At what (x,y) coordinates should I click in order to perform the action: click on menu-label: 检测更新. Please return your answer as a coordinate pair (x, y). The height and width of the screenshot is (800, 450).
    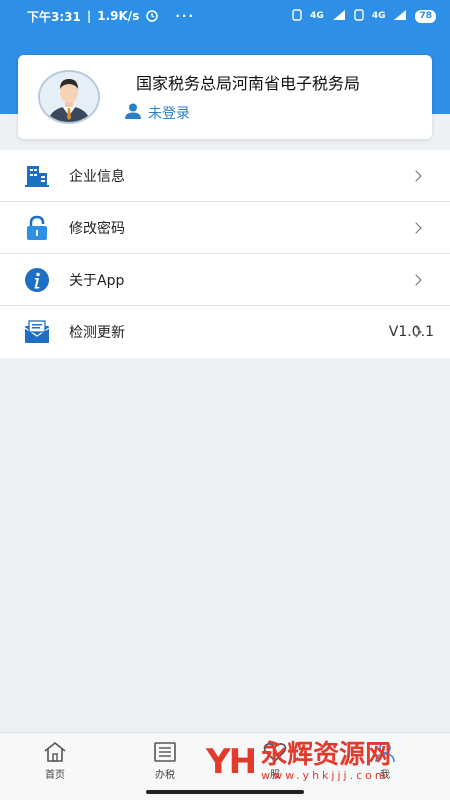
    Looking at the image, I should click on (97, 333).